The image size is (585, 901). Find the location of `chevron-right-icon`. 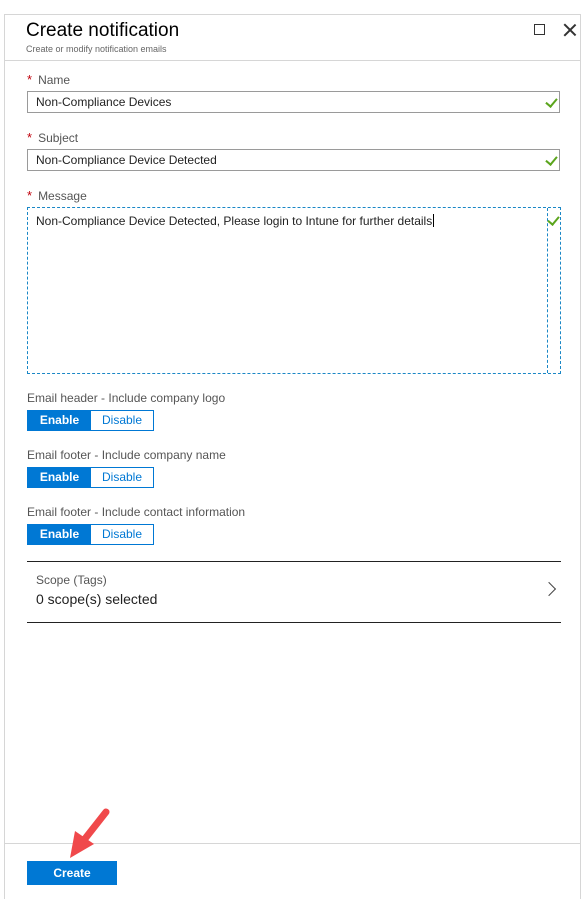

chevron-right-icon is located at coordinates (549, 589).